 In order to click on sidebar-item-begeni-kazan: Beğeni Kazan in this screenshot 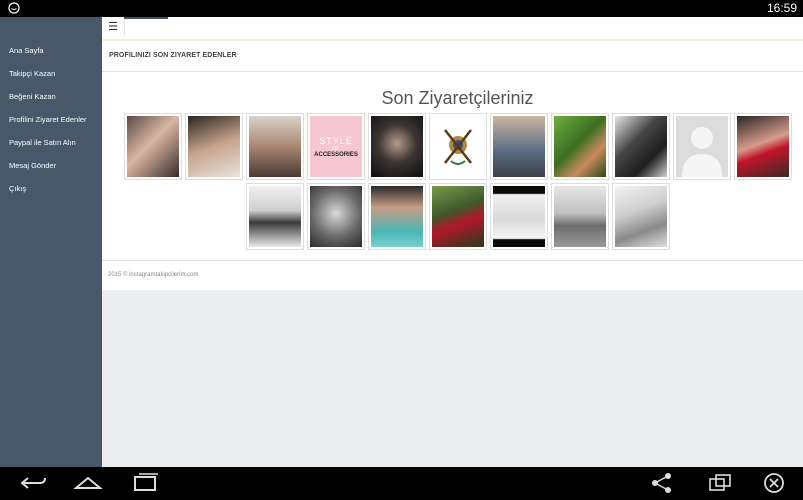, I will do `click(51, 96)`.